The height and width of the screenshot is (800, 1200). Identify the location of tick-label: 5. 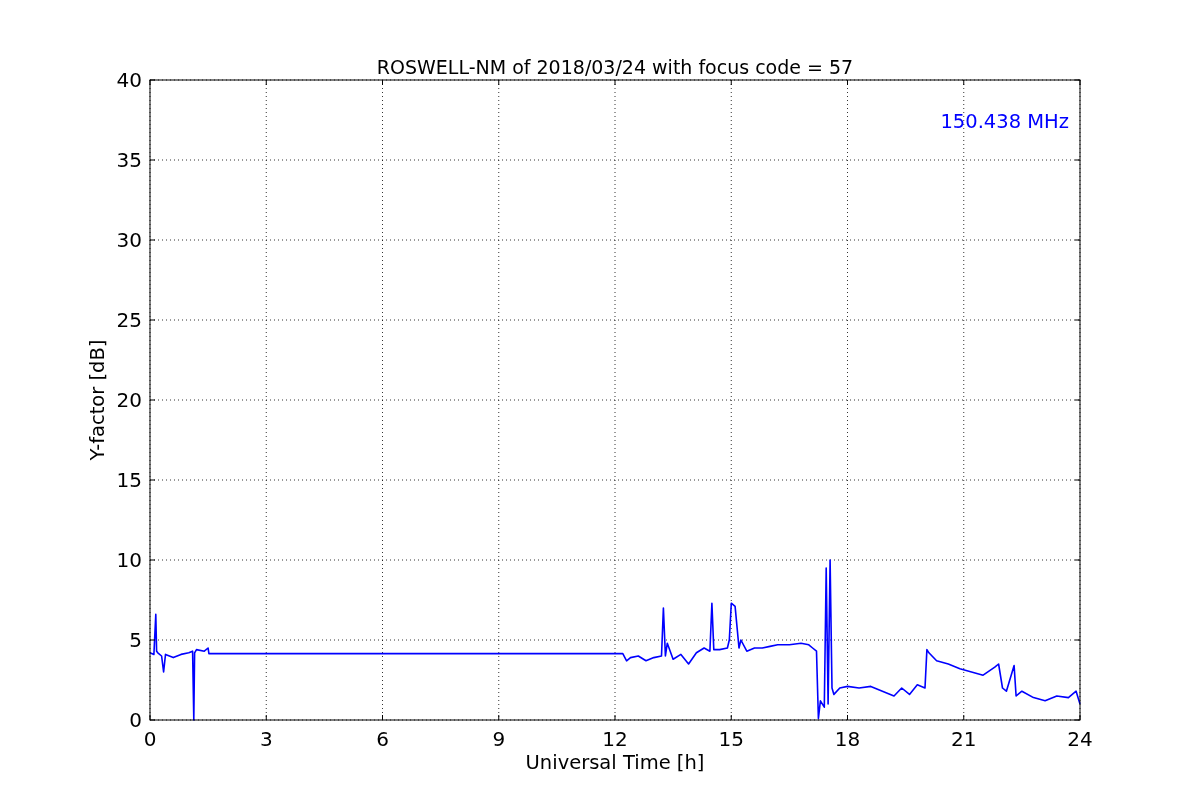
(135, 640).